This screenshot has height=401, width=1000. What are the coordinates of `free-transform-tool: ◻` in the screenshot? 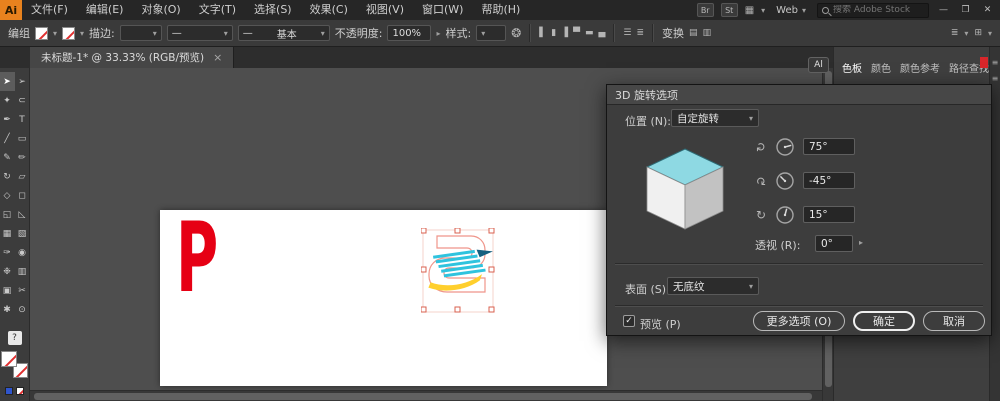 It's located at (22, 195).